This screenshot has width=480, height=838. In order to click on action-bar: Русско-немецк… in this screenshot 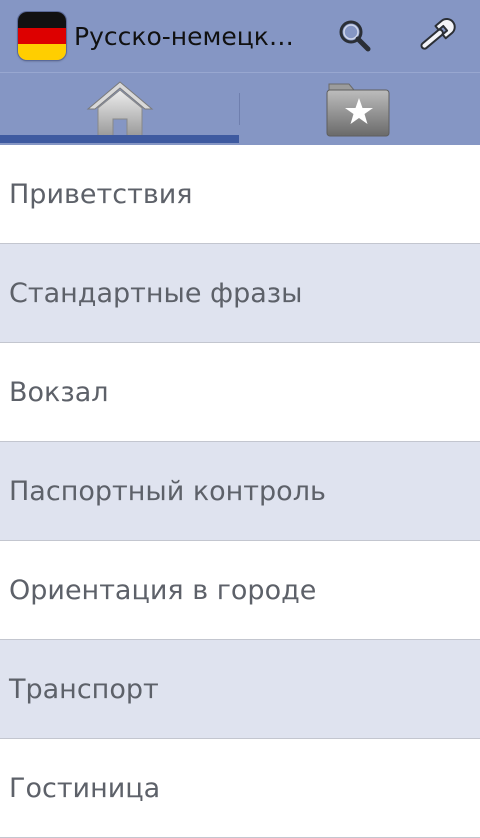, I will do `click(240, 36)`.